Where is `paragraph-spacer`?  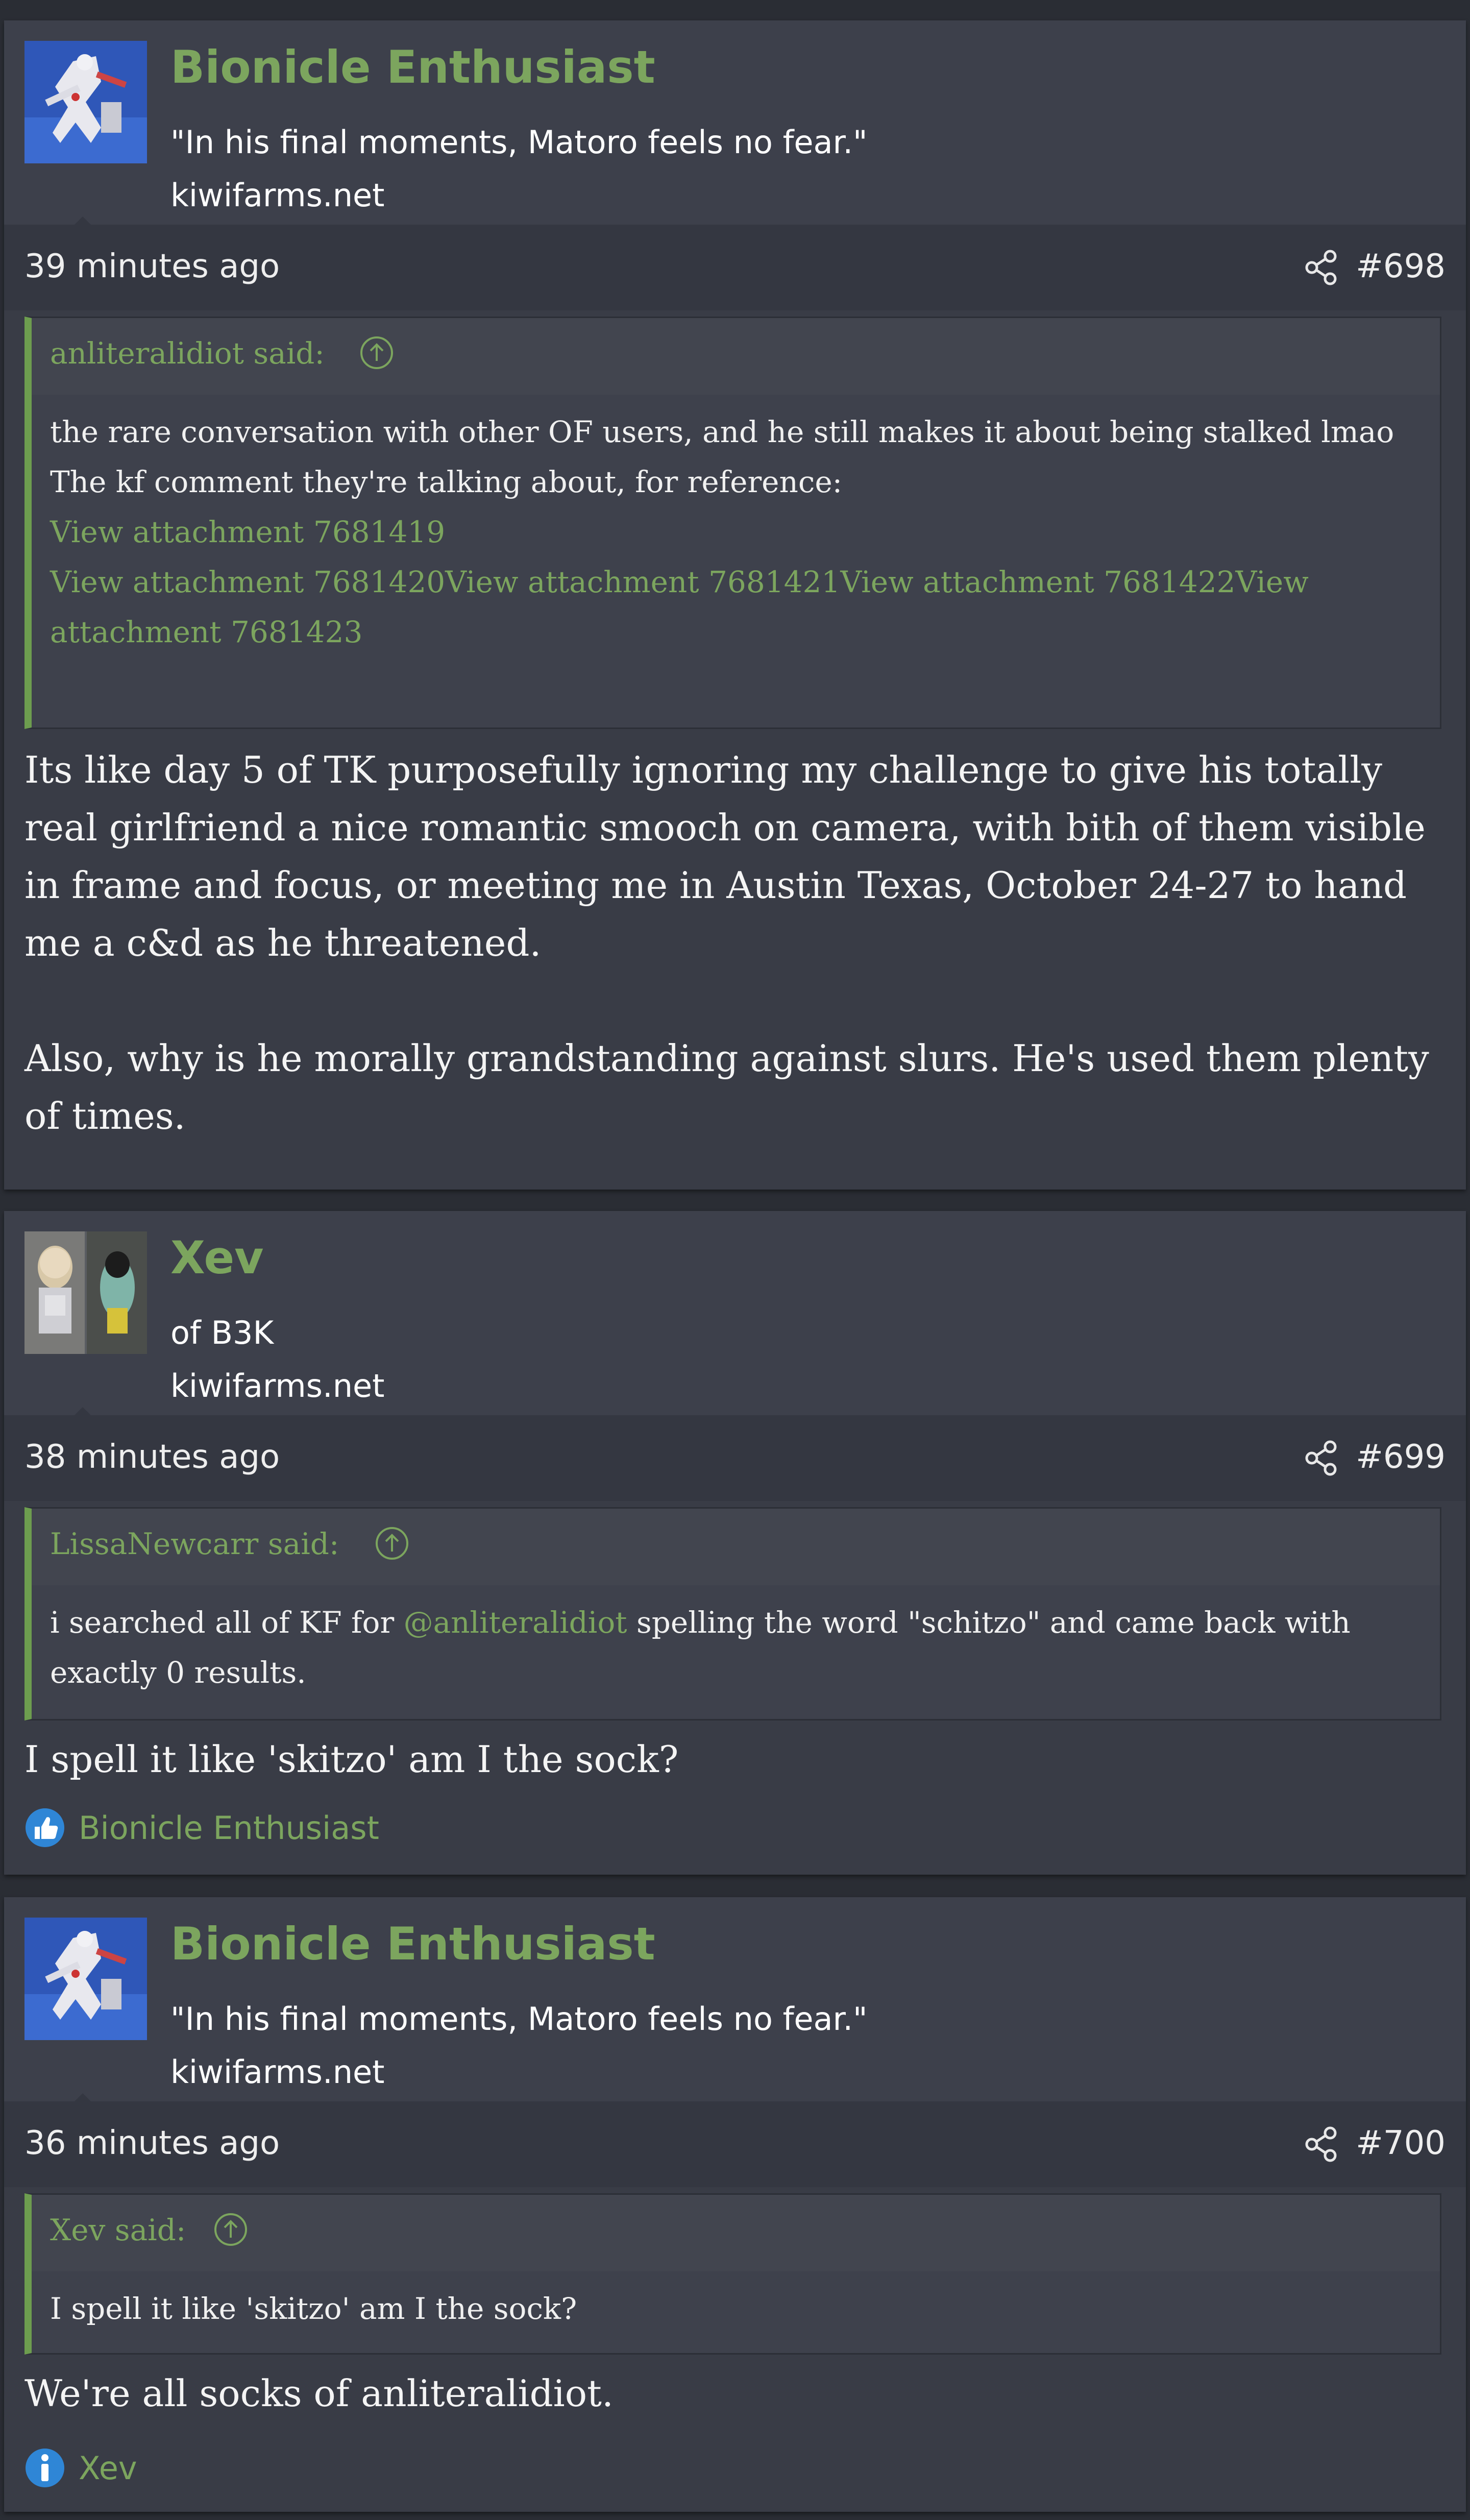 paragraph-spacer is located at coordinates (739, 1001).